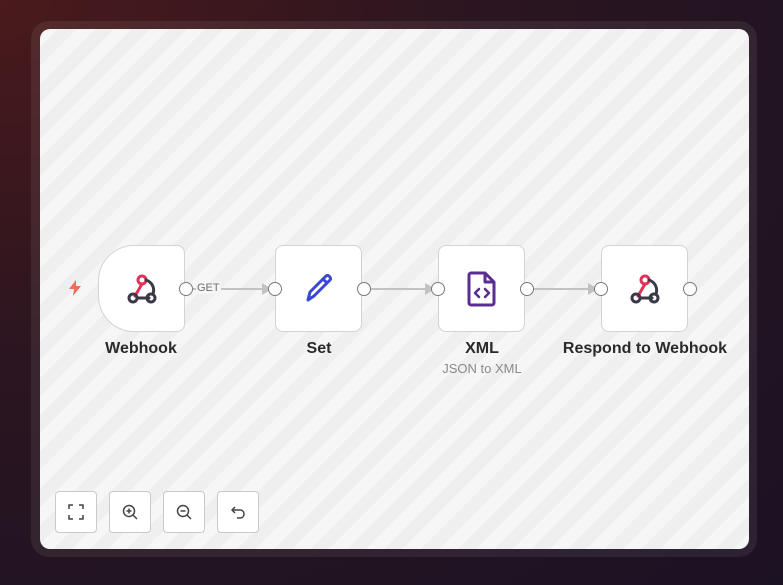  I want to click on node-label-webhook: Webhook, so click(141, 348).